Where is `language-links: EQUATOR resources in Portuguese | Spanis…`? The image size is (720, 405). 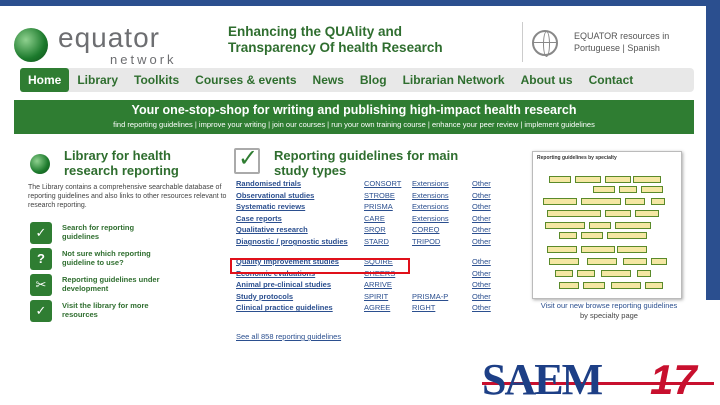
language-links: EQUATOR resources in Portuguese | Spanis… is located at coordinates (629, 42).